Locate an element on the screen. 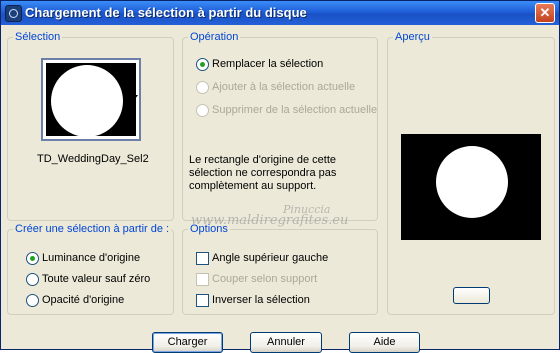 This screenshot has width=560, height=353. watermark-url: www.maldiregrafites.eu is located at coordinates (270, 220).